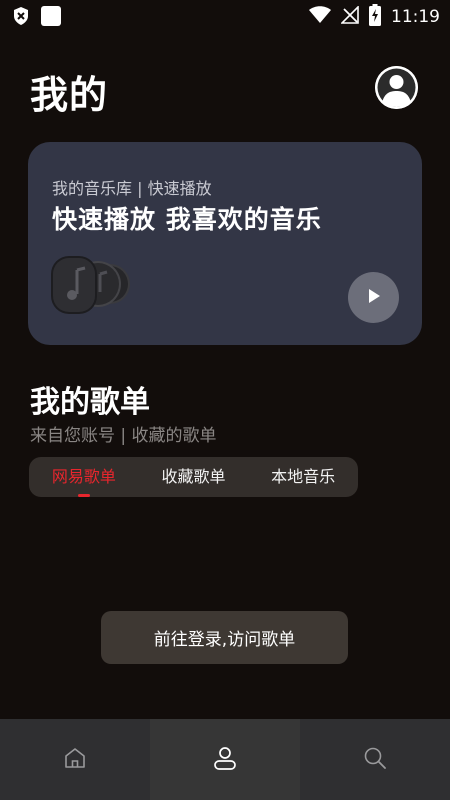  I want to click on playlist-tabs: 网易歌单 收藏歌单 本地音乐, so click(193, 477).